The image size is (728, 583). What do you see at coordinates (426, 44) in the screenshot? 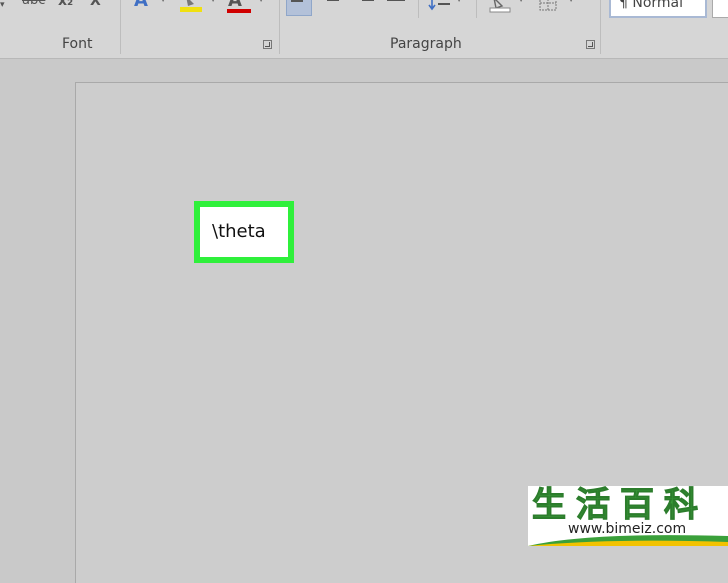
I see `paragraph-group-label: Paragraph` at bounding box center [426, 44].